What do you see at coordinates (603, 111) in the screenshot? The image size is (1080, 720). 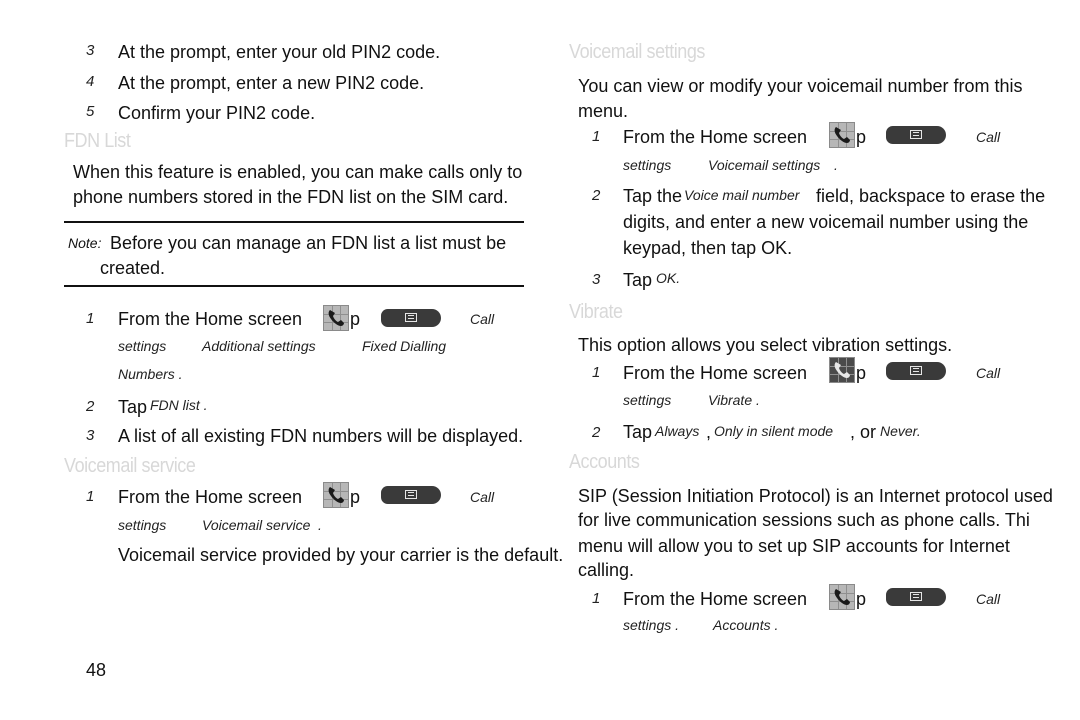 I see `voicemail-settings-paragraph: menu.` at bounding box center [603, 111].